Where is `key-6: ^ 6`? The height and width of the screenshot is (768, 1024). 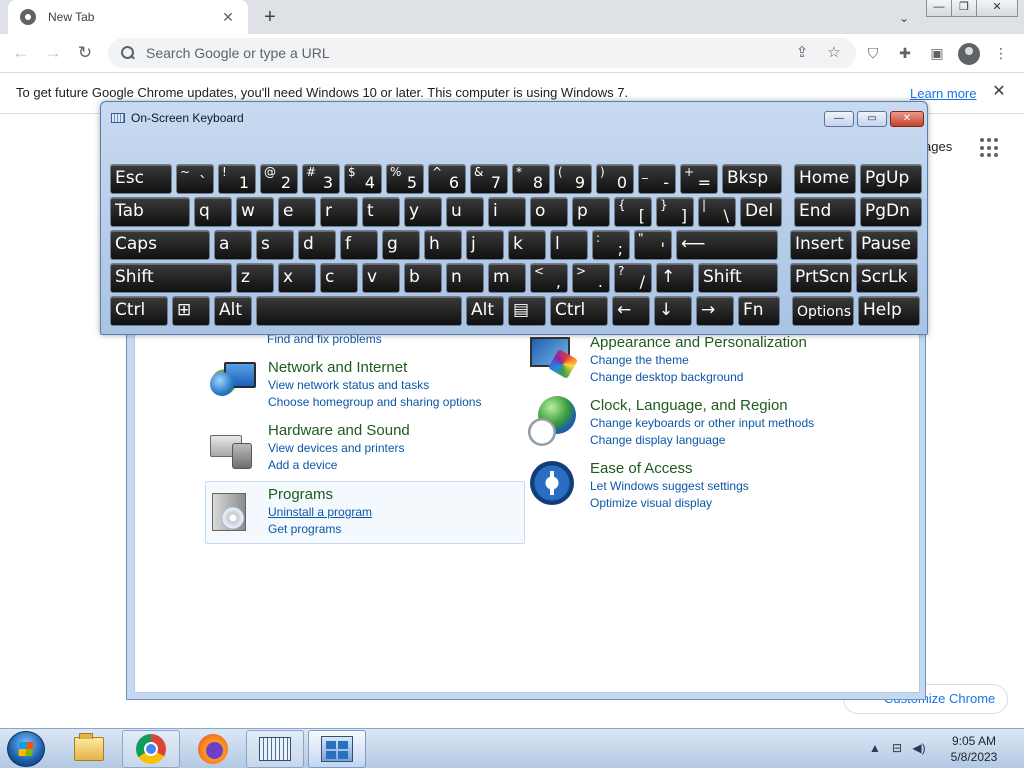 key-6: ^ 6 is located at coordinates (447, 179).